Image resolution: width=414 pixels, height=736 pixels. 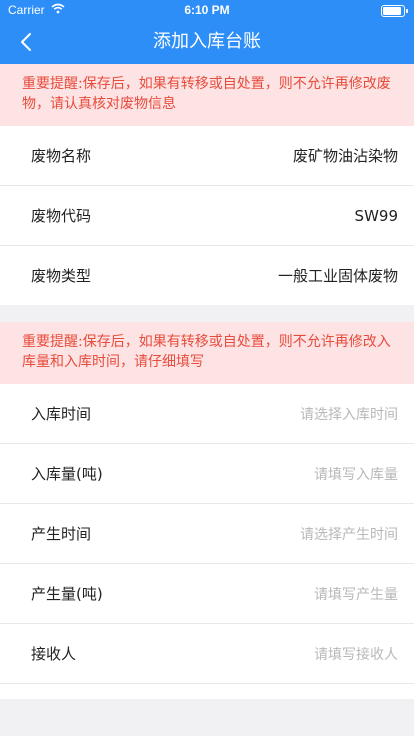 I want to click on header: Carrier 6:10 PM 添加入库台账, so click(x=207, y=32).